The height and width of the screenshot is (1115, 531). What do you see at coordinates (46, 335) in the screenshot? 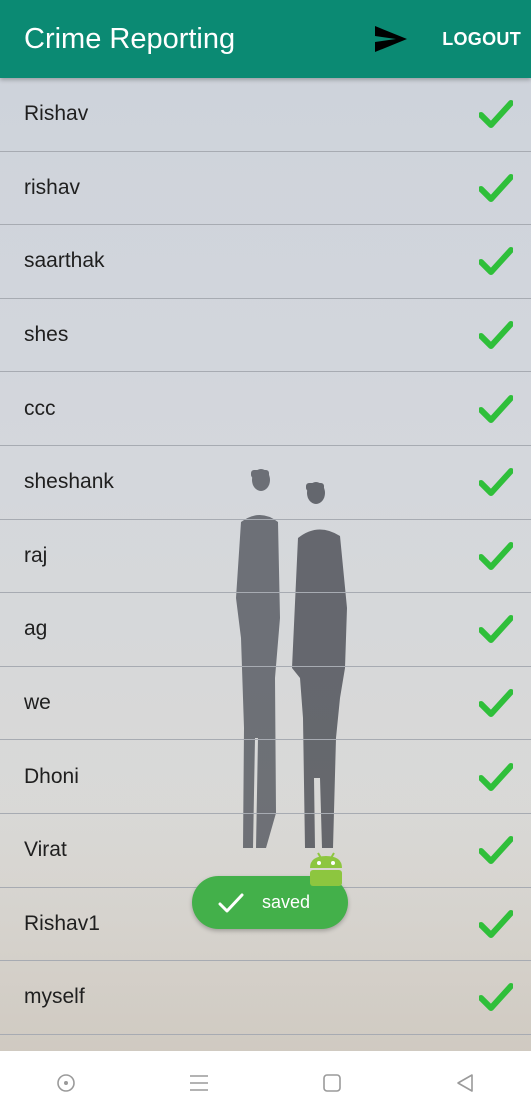
I see `list-item-name: shes` at bounding box center [46, 335].